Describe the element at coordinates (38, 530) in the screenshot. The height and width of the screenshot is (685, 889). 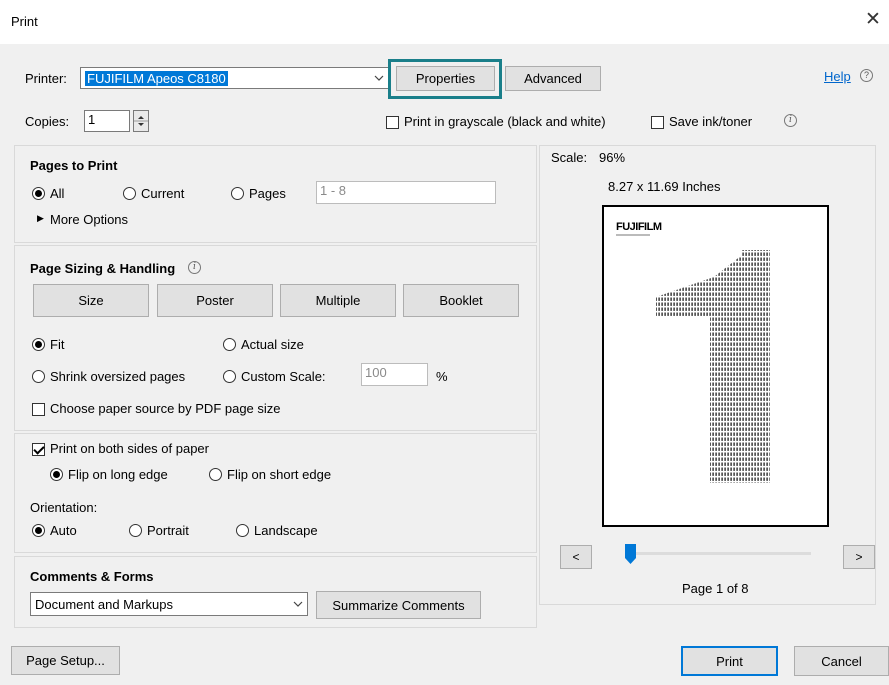
I see `radio-auto` at that location.